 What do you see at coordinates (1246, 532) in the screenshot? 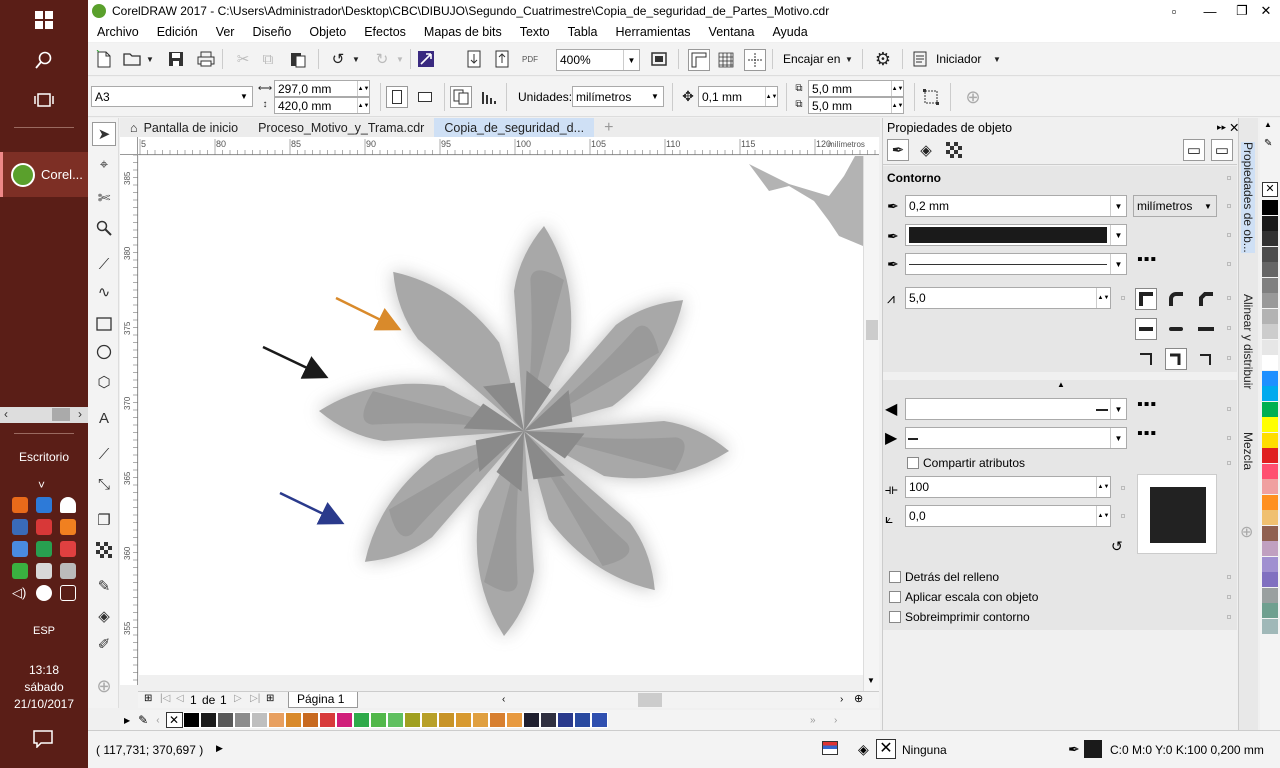
I see `add-docker-icon: ⊕` at bounding box center [1246, 532].